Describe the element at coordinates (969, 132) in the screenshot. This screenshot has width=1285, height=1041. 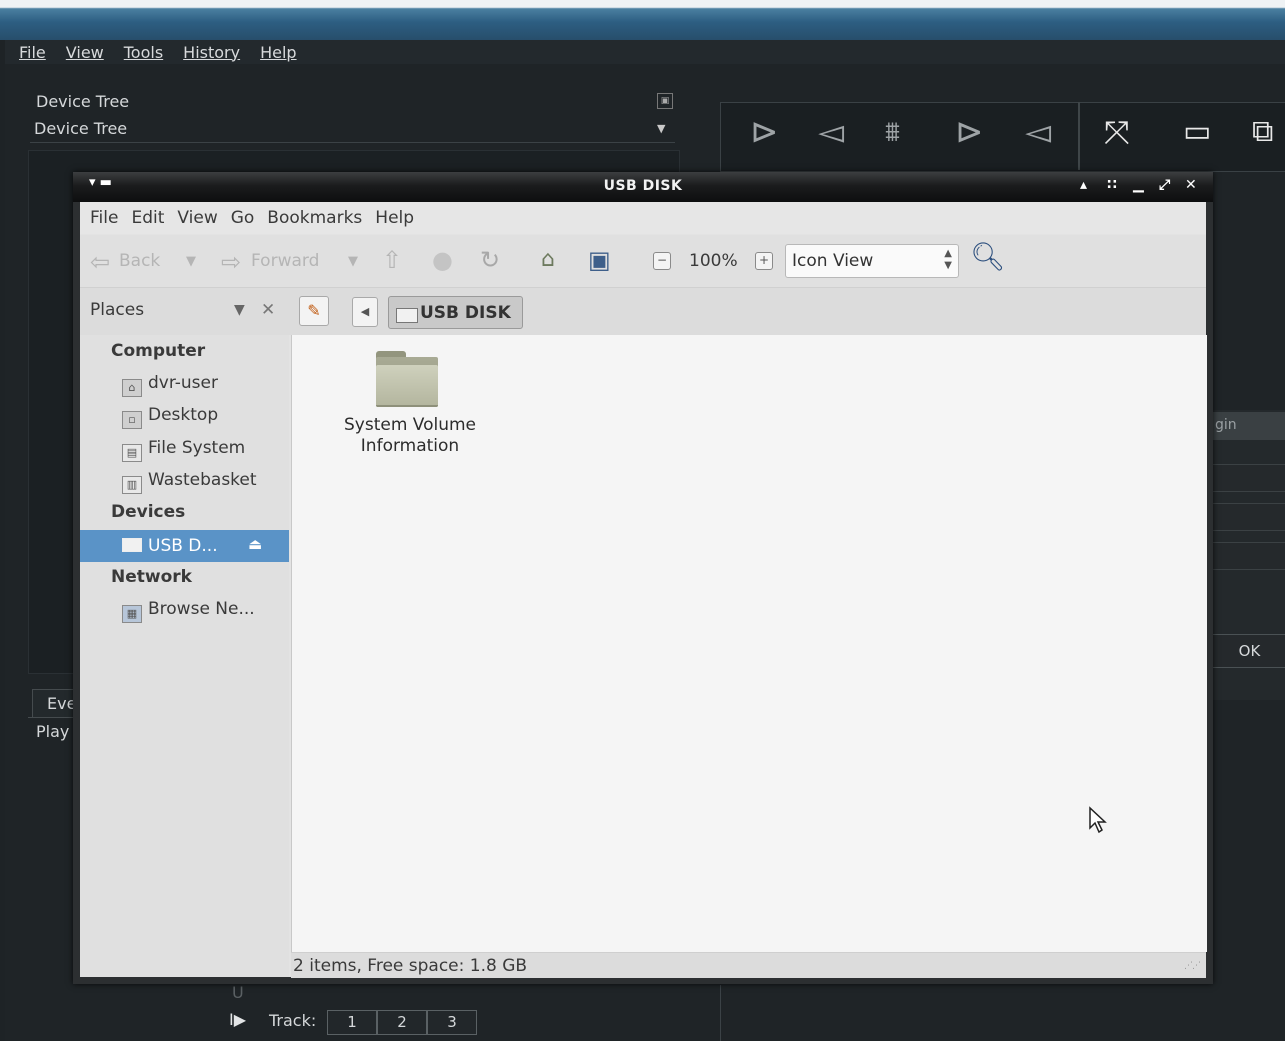
I see `step-forward-icon: ⊳` at that location.